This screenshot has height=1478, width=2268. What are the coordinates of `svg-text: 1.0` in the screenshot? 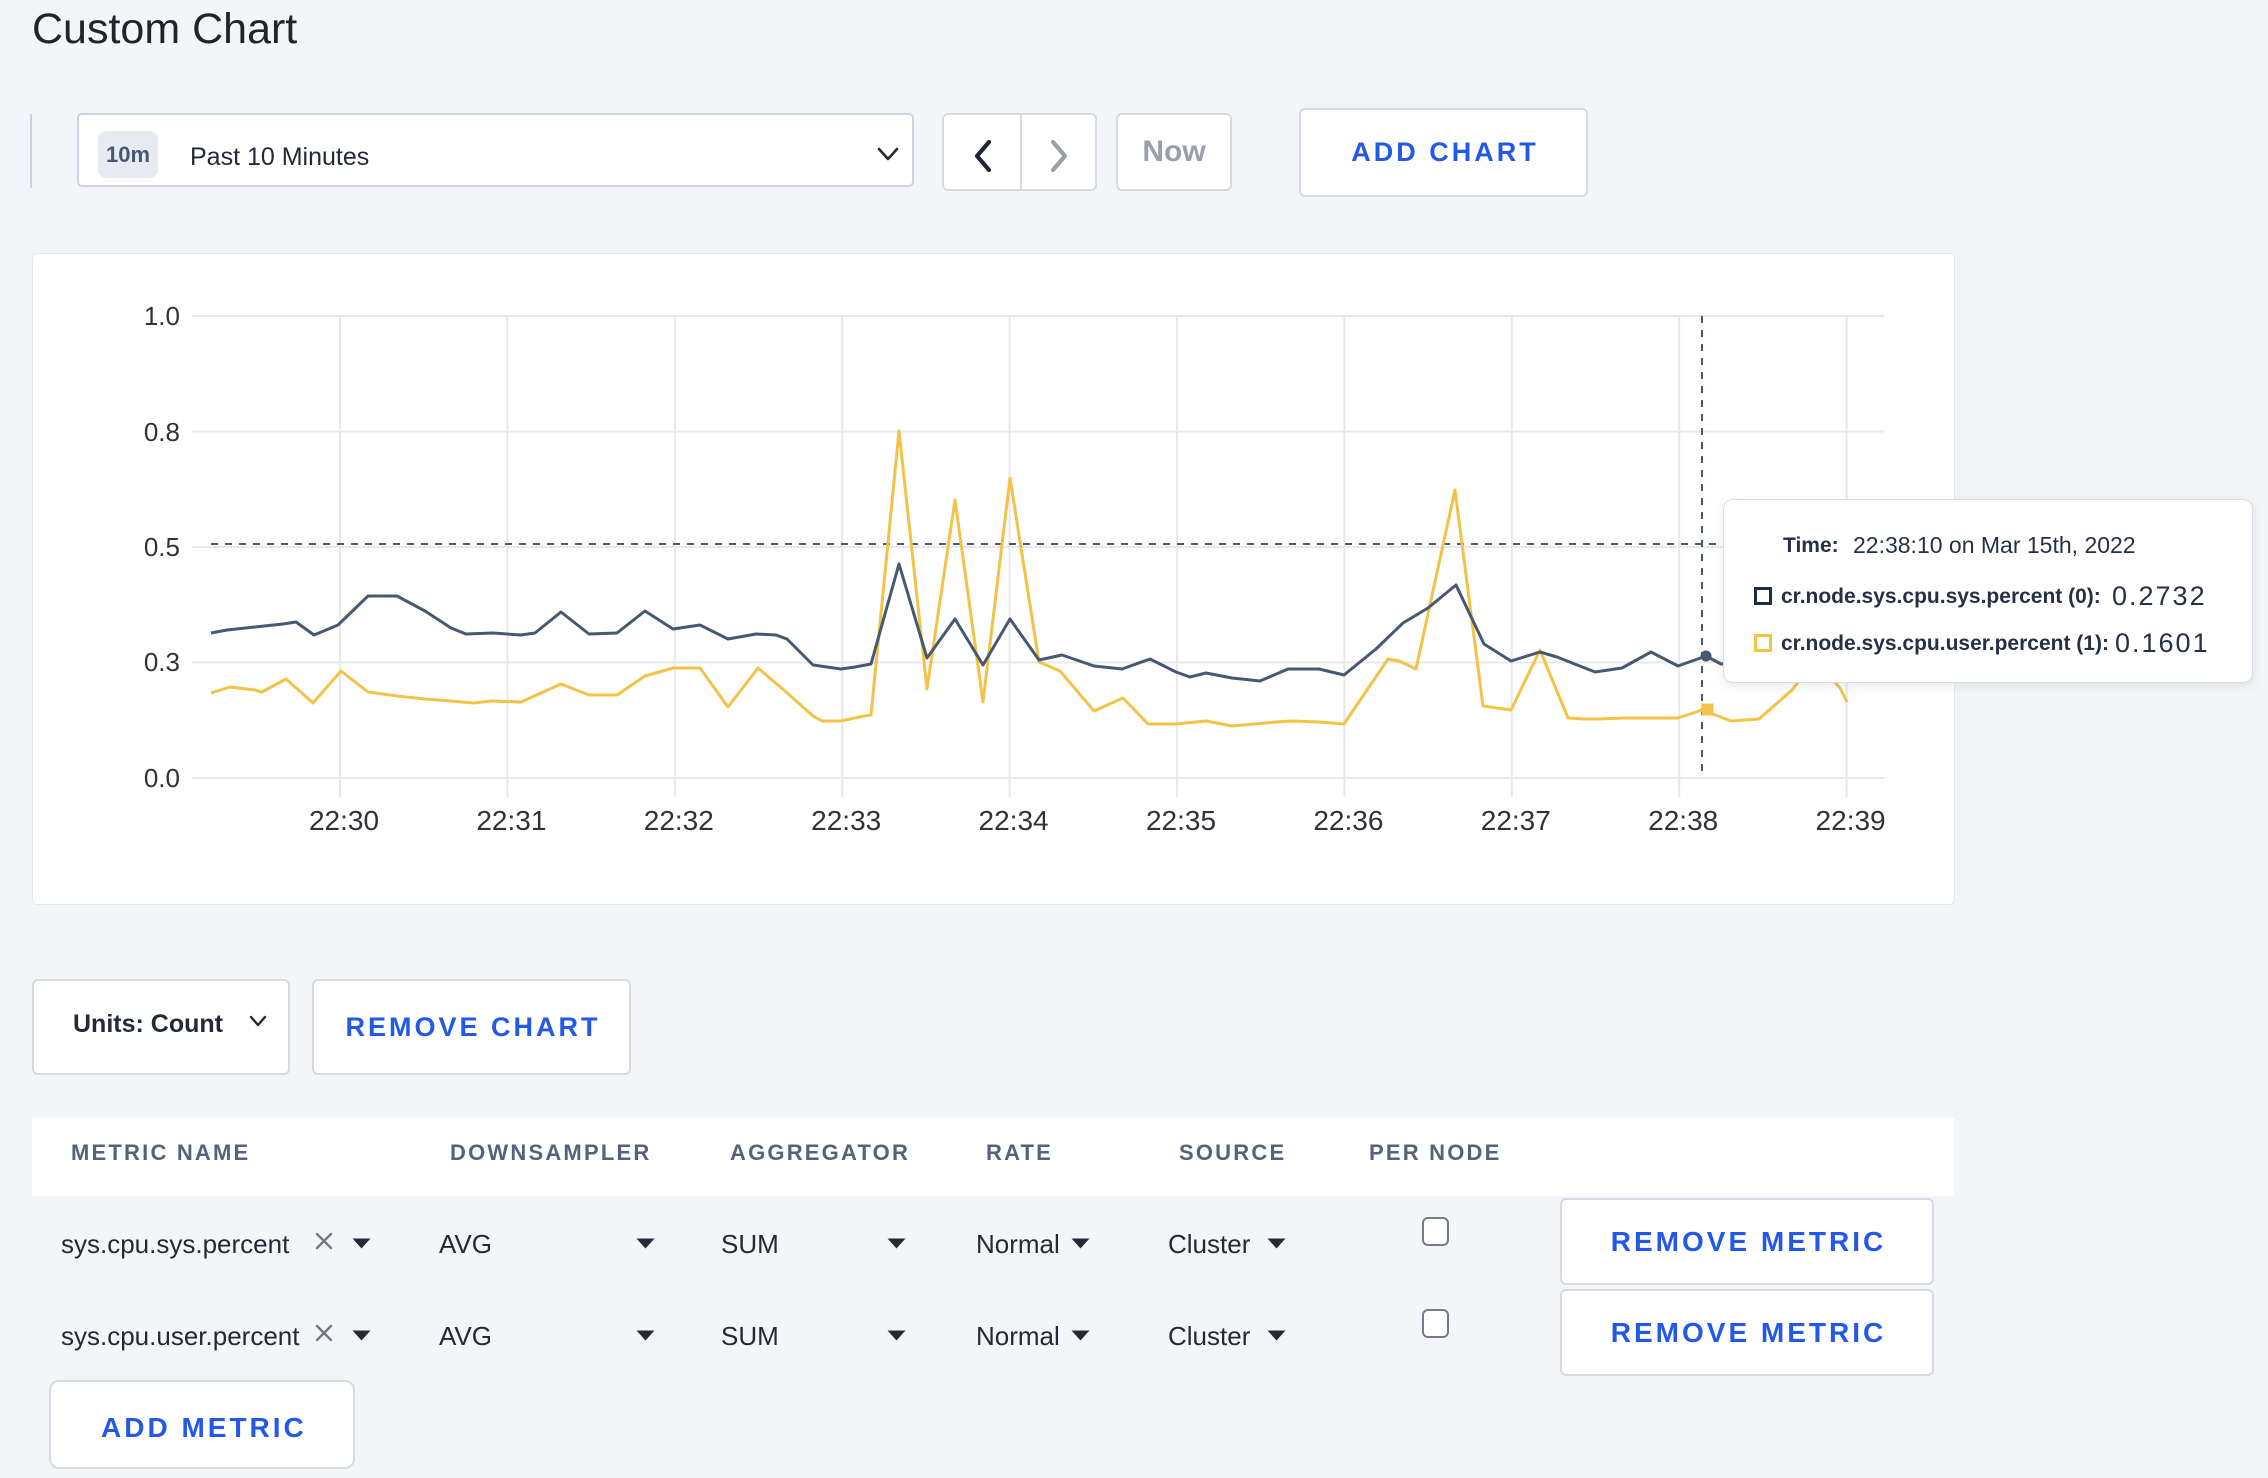 It's located at (162, 316).